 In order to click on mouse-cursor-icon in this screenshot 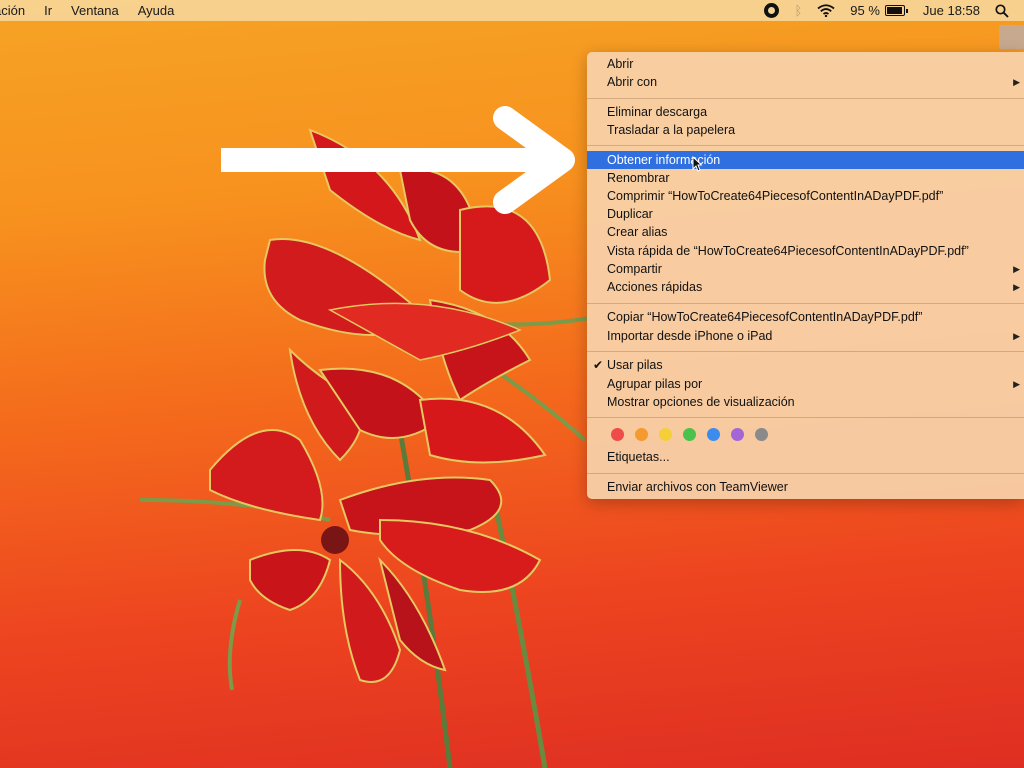, I will do `click(697, 164)`.